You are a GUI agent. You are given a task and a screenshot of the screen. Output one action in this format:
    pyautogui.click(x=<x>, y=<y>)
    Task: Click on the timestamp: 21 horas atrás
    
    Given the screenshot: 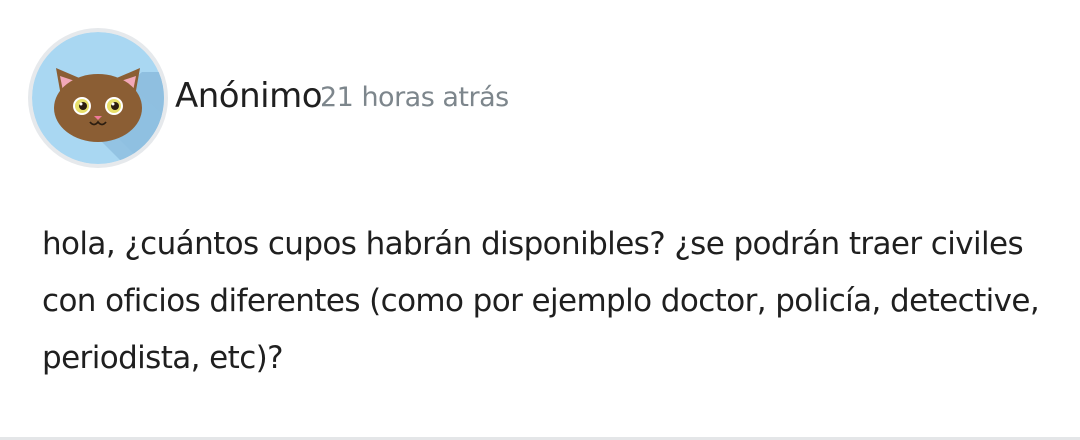 What is the action you would take?
    pyautogui.click(x=414, y=97)
    